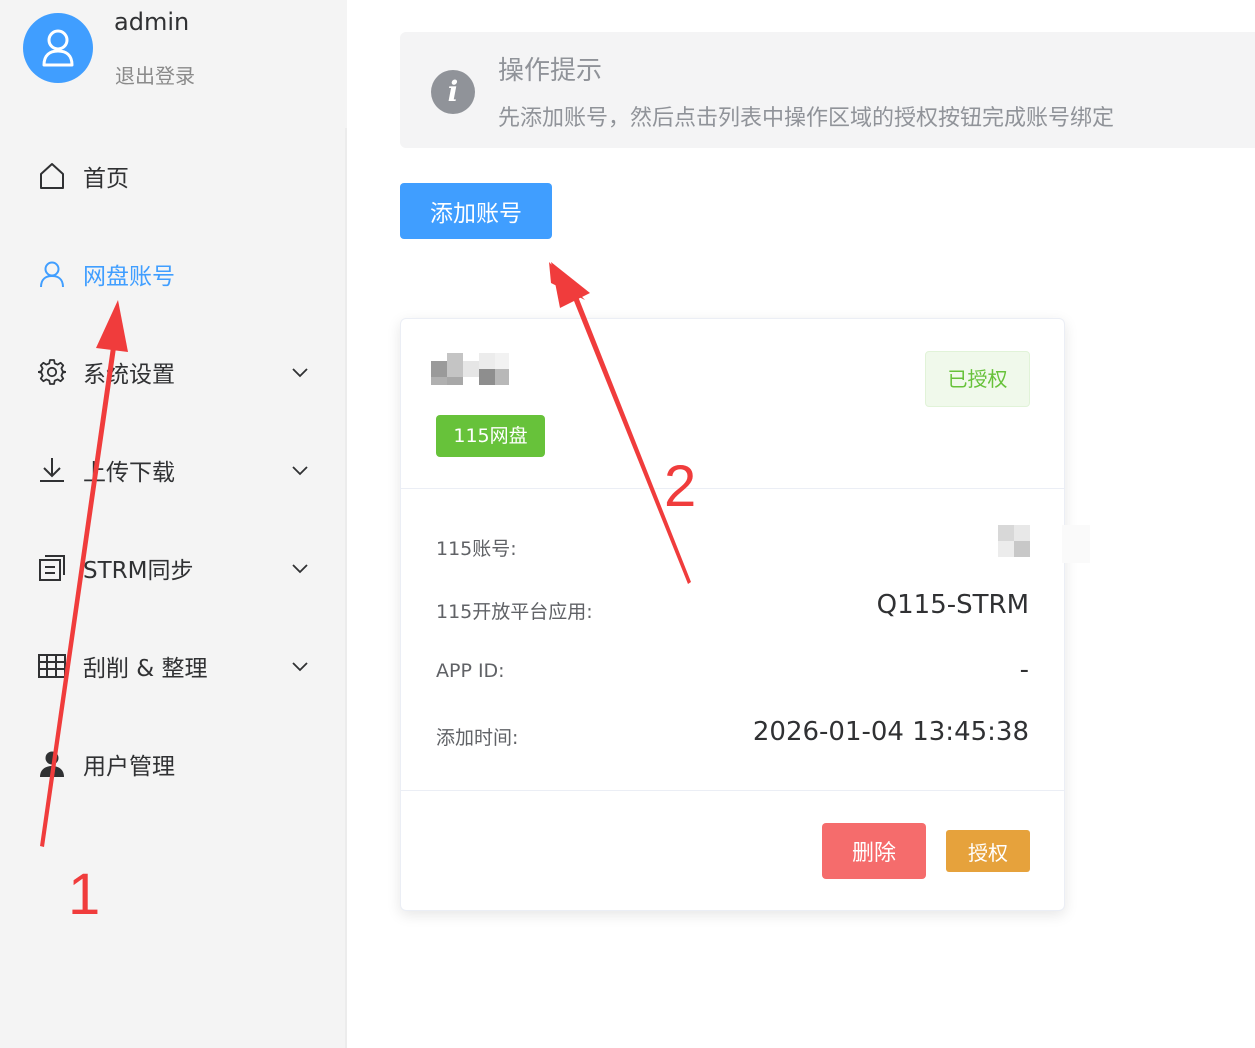 The width and height of the screenshot is (1255, 1048). Describe the element at coordinates (680, 486) in the screenshot. I see `annotation-number-2: 2` at that location.